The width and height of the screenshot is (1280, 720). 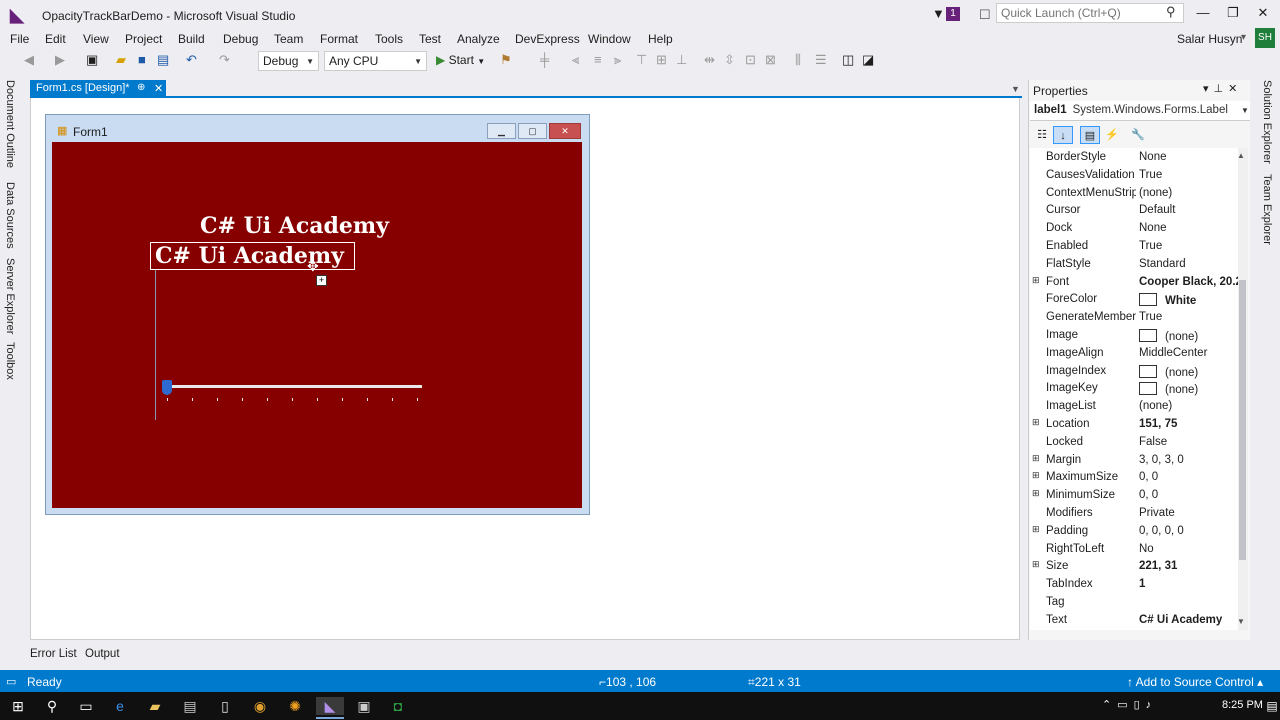 What do you see at coordinates (29, 60) in the screenshot?
I see `back-arrow-icon: ◀` at bounding box center [29, 60].